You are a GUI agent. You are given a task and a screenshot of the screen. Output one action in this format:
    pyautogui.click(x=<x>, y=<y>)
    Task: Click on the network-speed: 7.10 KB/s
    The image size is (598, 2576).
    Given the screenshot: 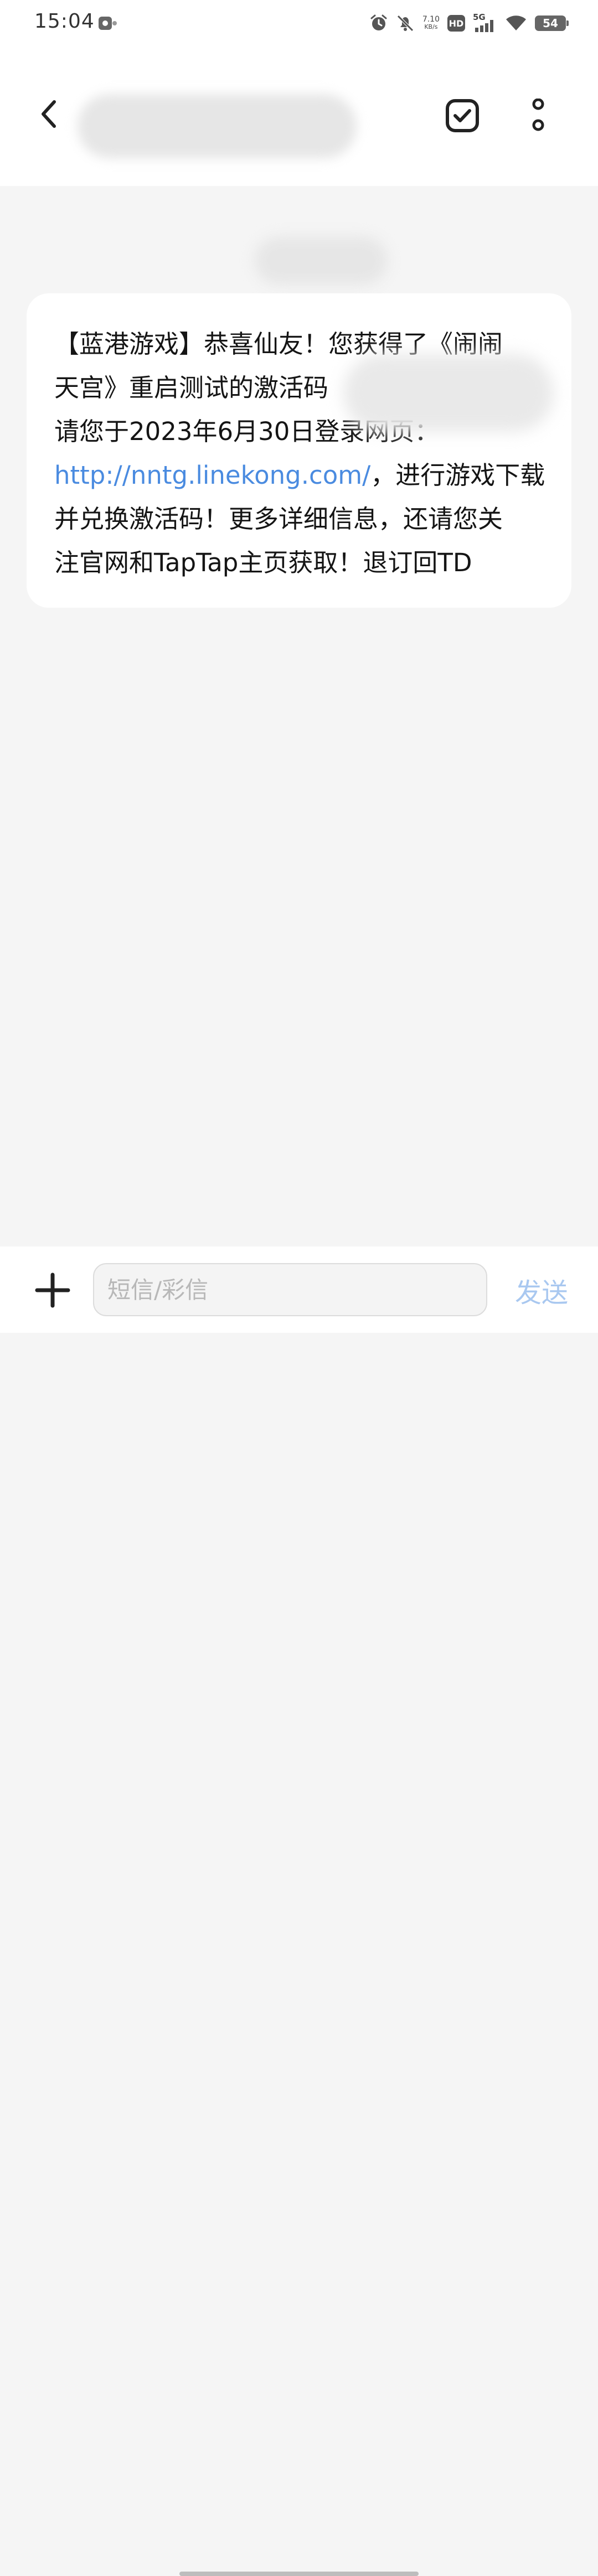 What is the action you would take?
    pyautogui.click(x=431, y=23)
    